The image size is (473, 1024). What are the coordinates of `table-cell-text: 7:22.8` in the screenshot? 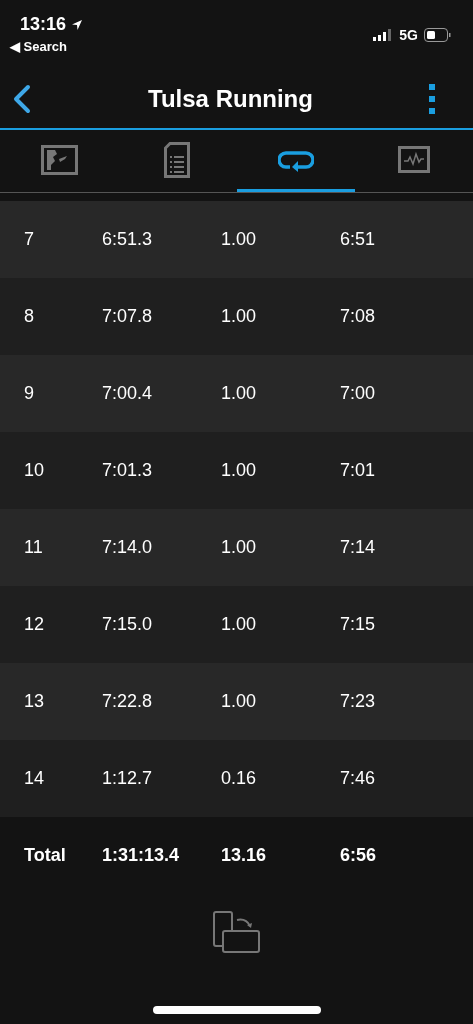 It's located at (128, 701).